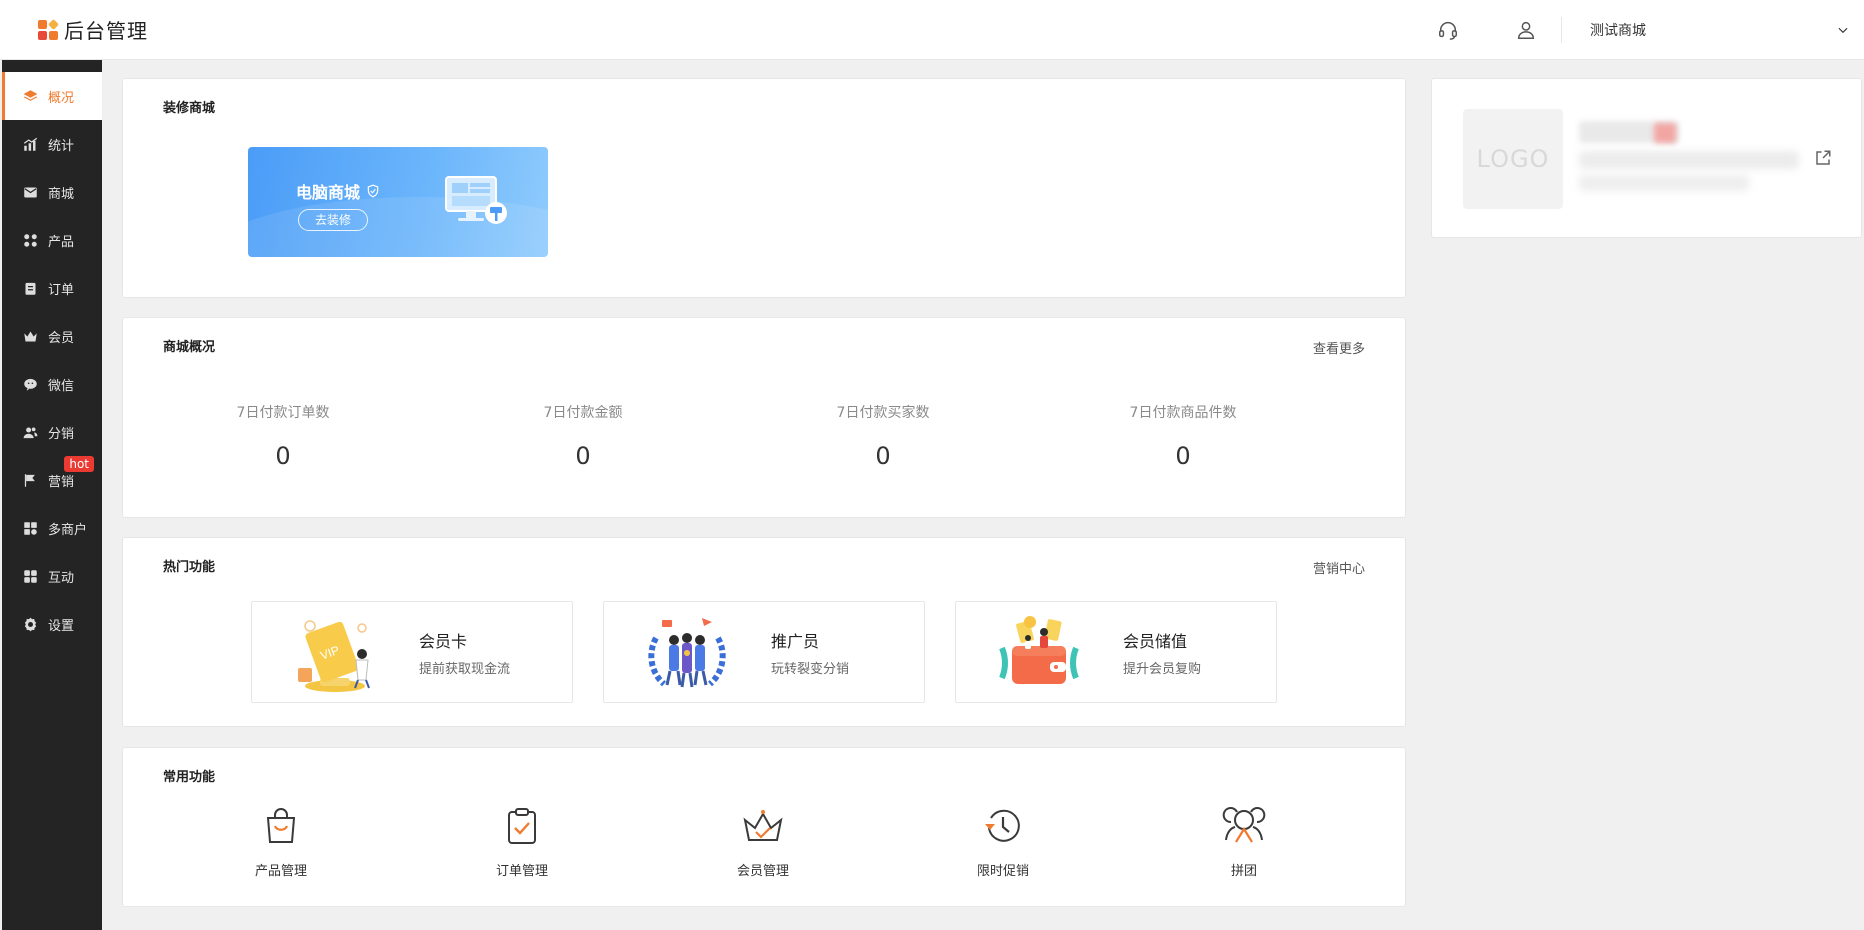  What do you see at coordinates (1561, 30) in the screenshot?
I see `header-divider` at bounding box center [1561, 30].